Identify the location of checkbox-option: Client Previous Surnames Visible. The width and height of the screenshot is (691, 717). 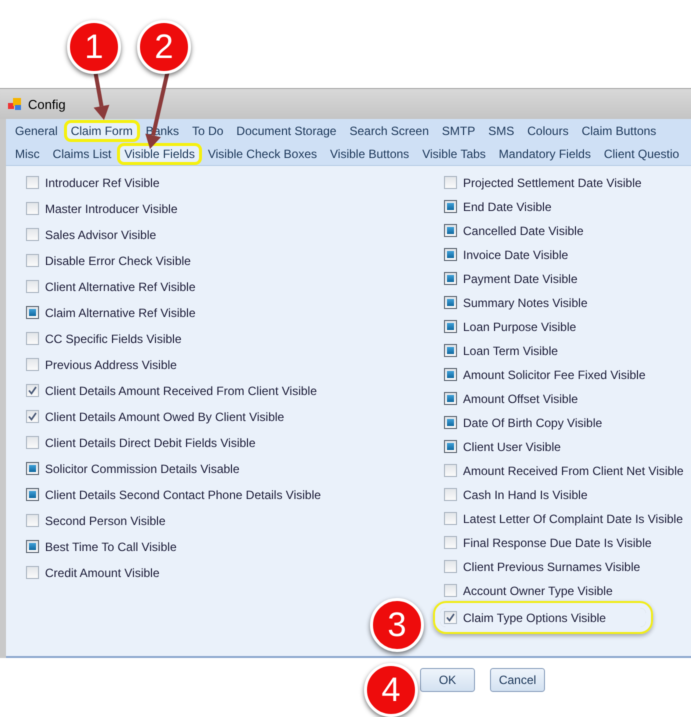
(542, 566).